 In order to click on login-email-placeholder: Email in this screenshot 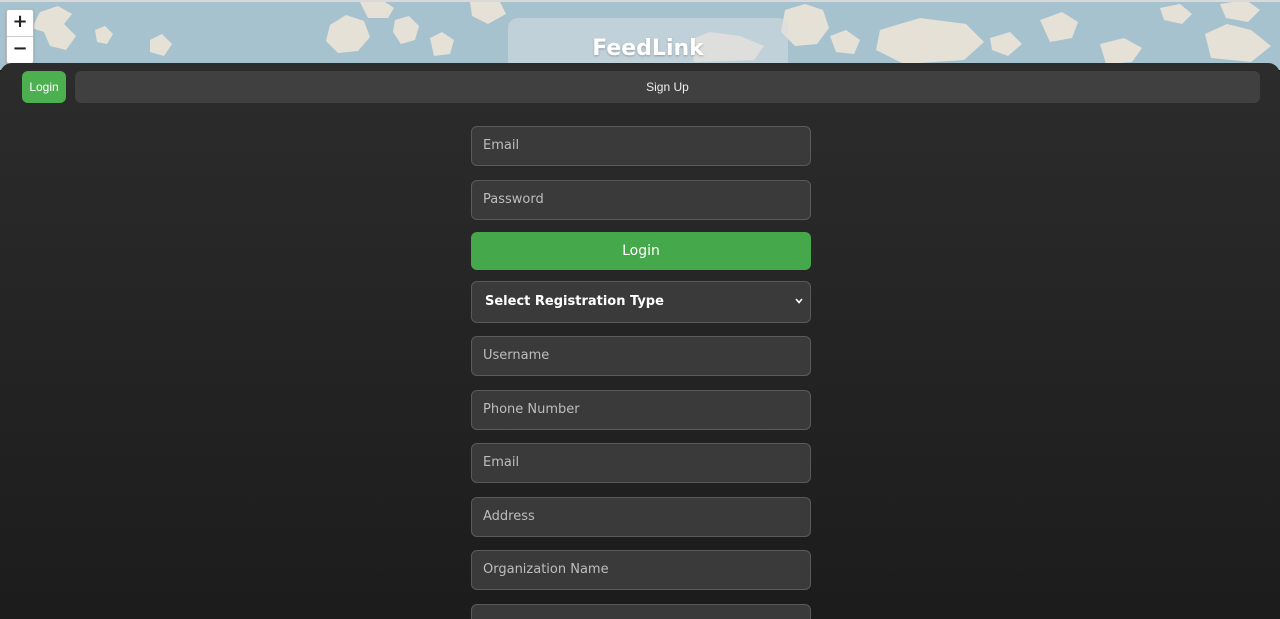, I will do `click(501, 145)`.